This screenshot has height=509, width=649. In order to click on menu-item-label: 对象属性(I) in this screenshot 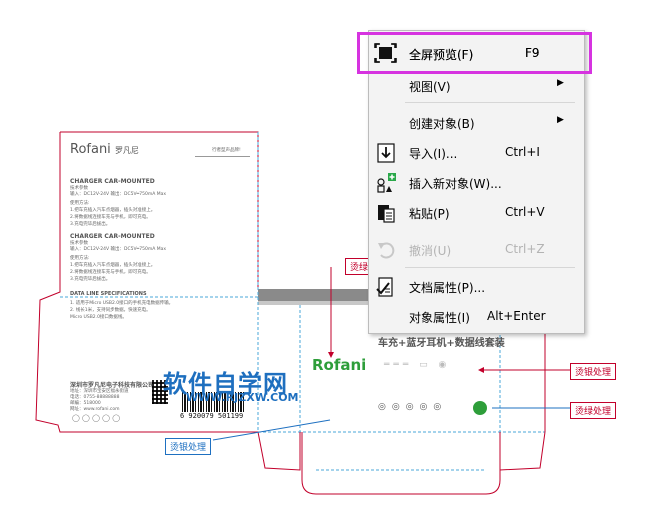, I will do `click(439, 318)`.